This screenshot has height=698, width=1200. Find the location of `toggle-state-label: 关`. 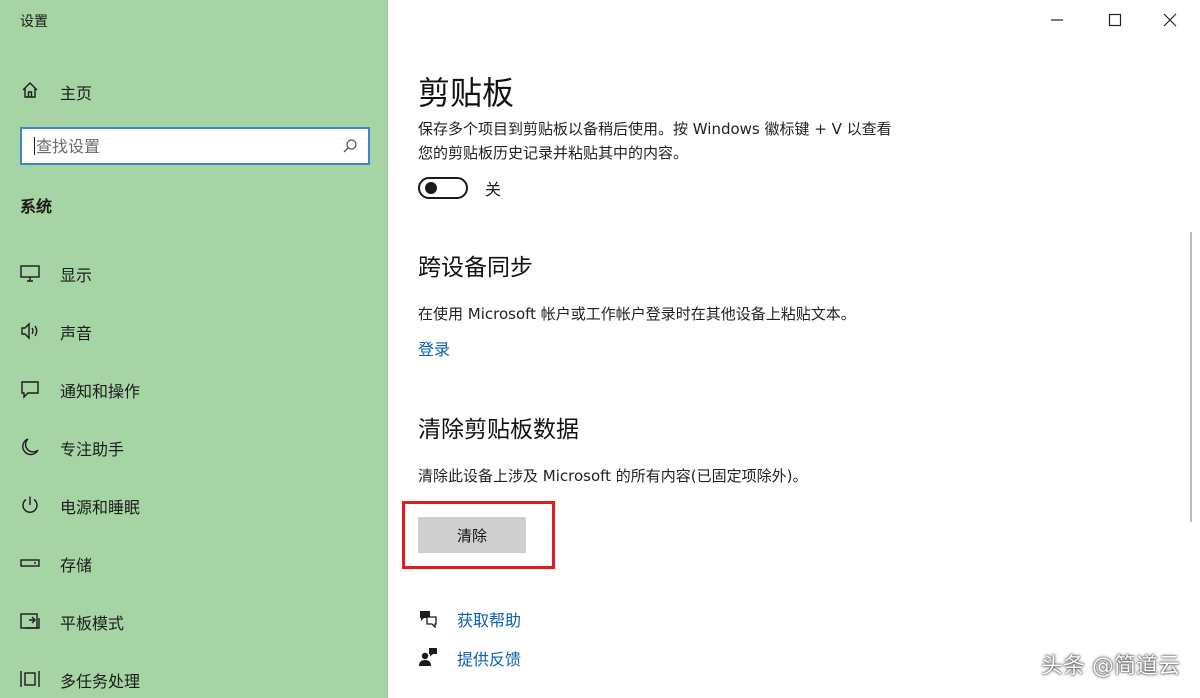

toggle-state-label: 关 is located at coordinates (493, 189).